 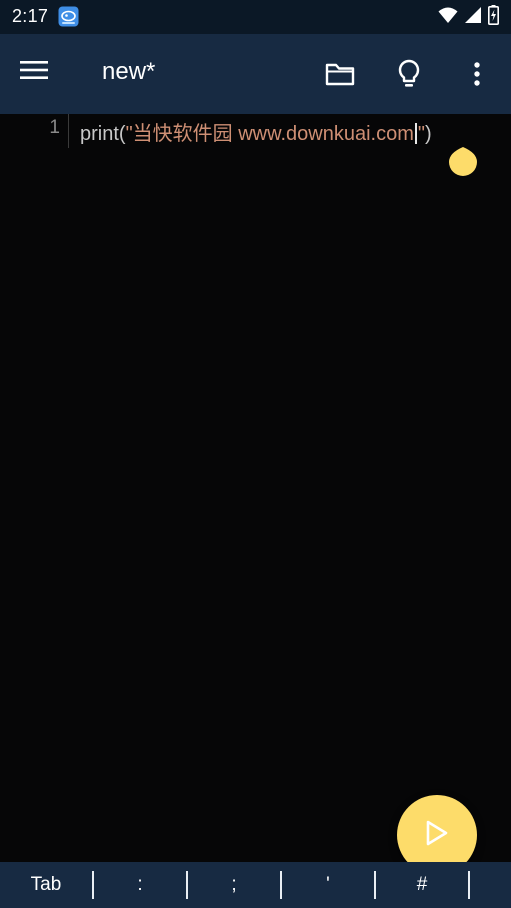 What do you see at coordinates (448, 17) in the screenshot?
I see `wifi-icon` at bounding box center [448, 17].